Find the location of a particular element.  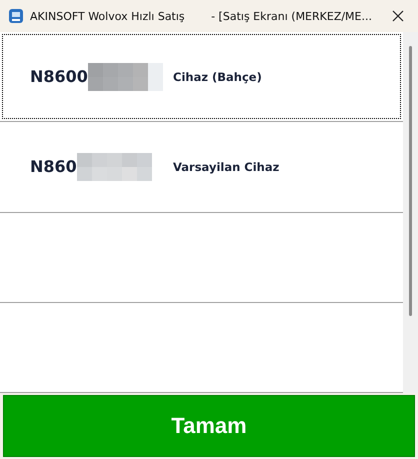

scrollbar is located at coordinates (410, 212).